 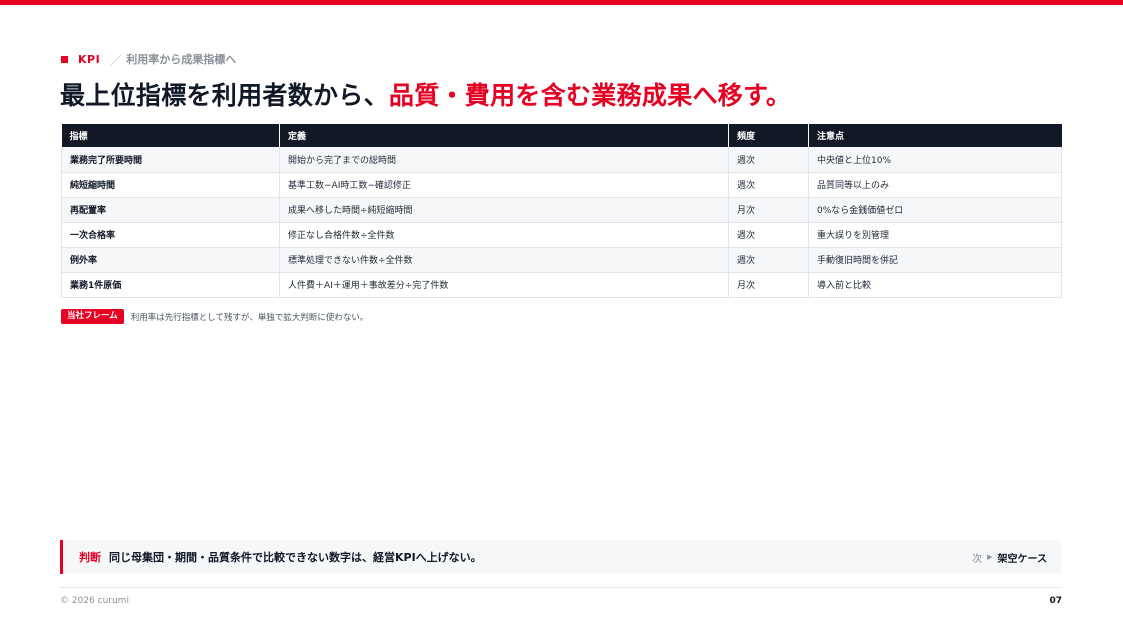 I want to click on definition-cell: 基準工数−AI時工数−確認修正, so click(x=504, y=185).